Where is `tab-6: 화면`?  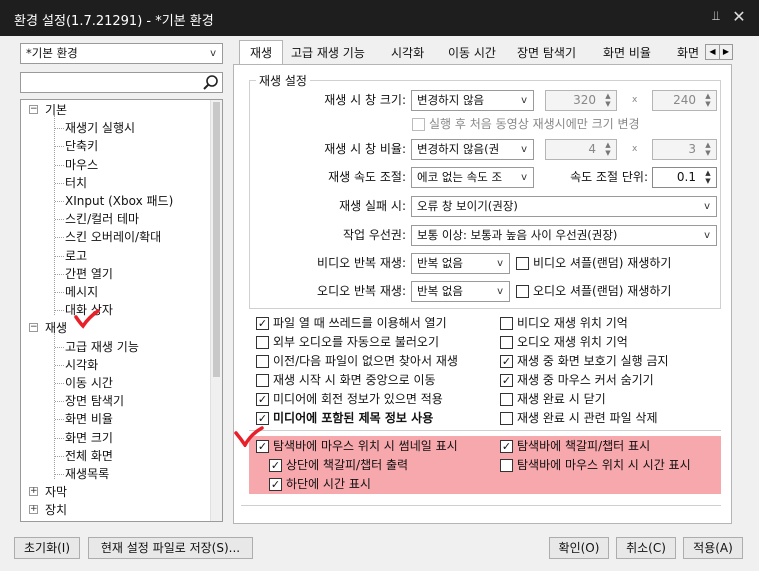
tab-6: 화면 is located at coordinates (689, 54).